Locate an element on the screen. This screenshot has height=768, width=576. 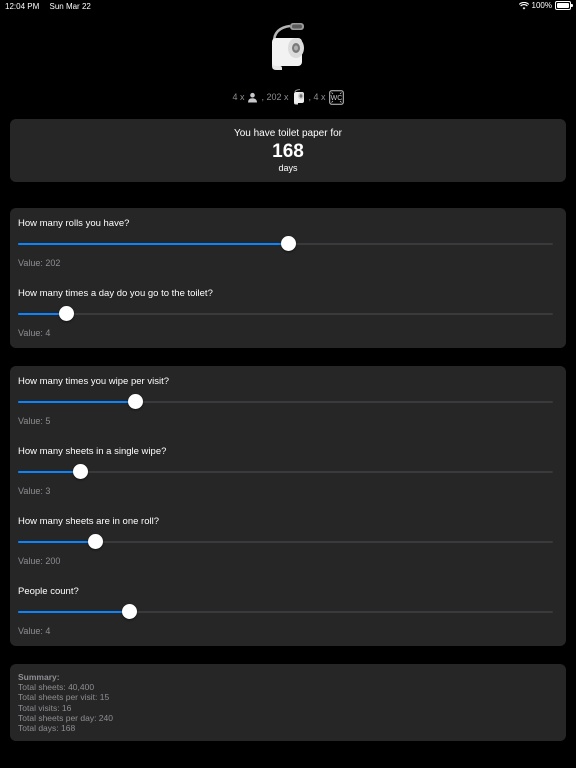
summary-title: Summary: is located at coordinates (39, 677).